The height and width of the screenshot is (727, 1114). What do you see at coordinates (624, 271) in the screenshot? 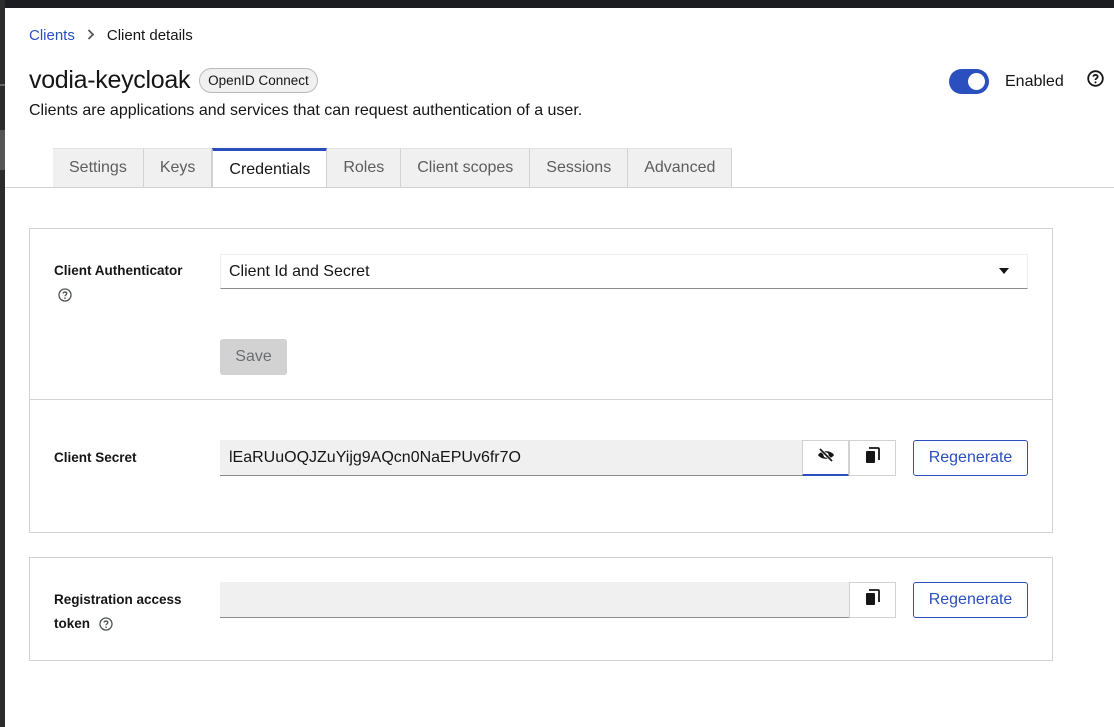
I see `client-authenticator-select: Client Id and Secret` at bounding box center [624, 271].